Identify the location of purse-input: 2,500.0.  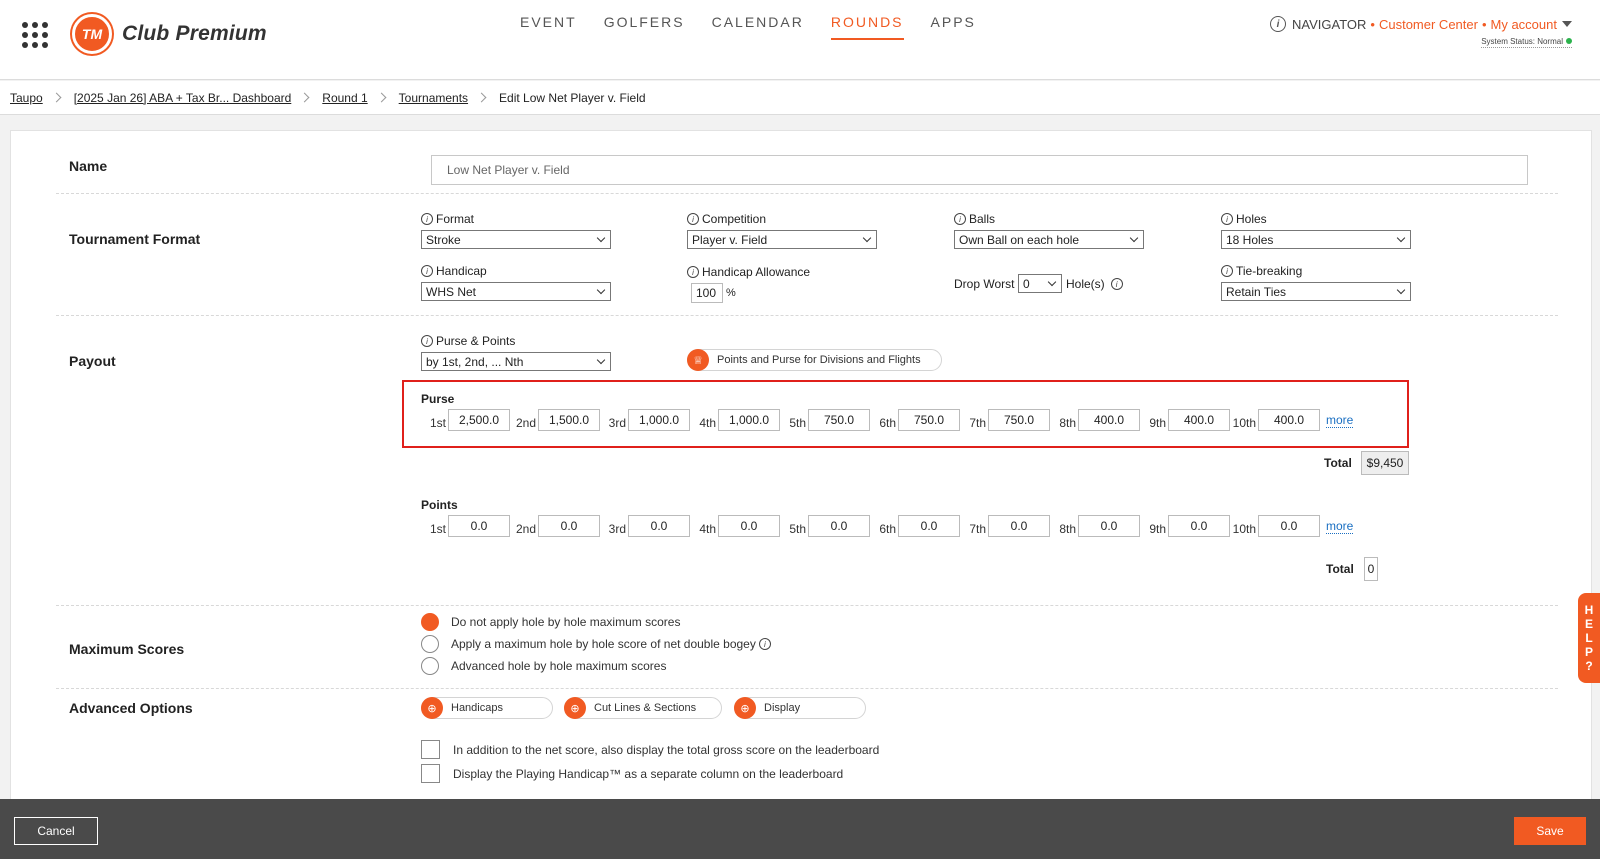
(479, 420).